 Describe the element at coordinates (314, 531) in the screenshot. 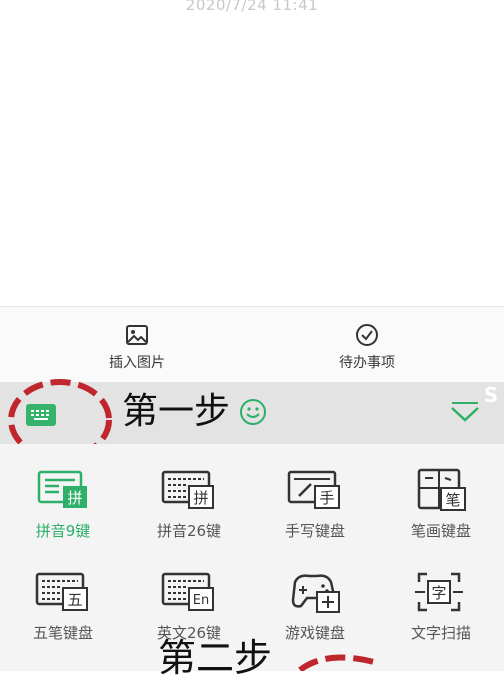

I see `keyboard-option-label: 手写键盘` at that location.